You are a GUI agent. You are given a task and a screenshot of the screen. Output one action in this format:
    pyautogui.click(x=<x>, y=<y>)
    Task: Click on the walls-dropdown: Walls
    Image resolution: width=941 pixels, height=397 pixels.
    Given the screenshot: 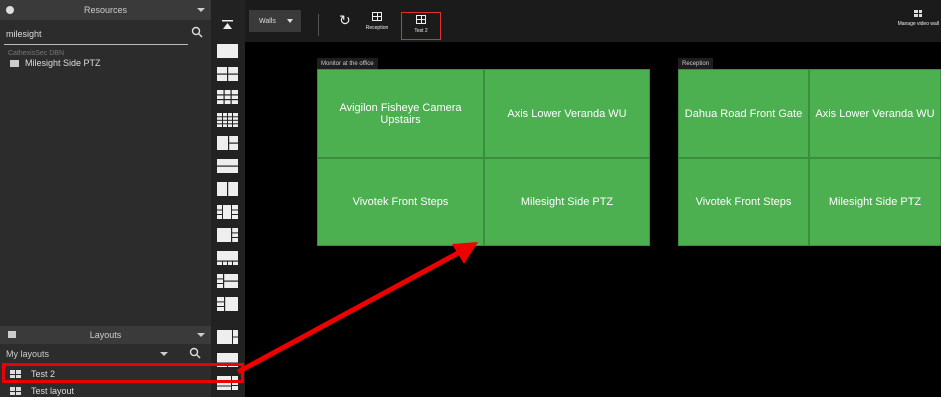 What is the action you would take?
    pyautogui.click(x=275, y=21)
    